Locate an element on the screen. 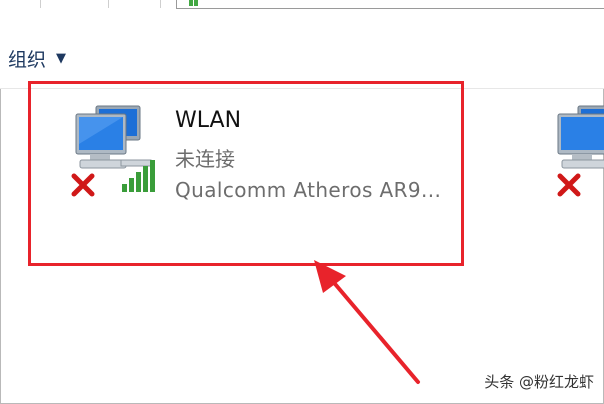 The image size is (604, 404). organize-label: 组织 is located at coordinates (27, 60).